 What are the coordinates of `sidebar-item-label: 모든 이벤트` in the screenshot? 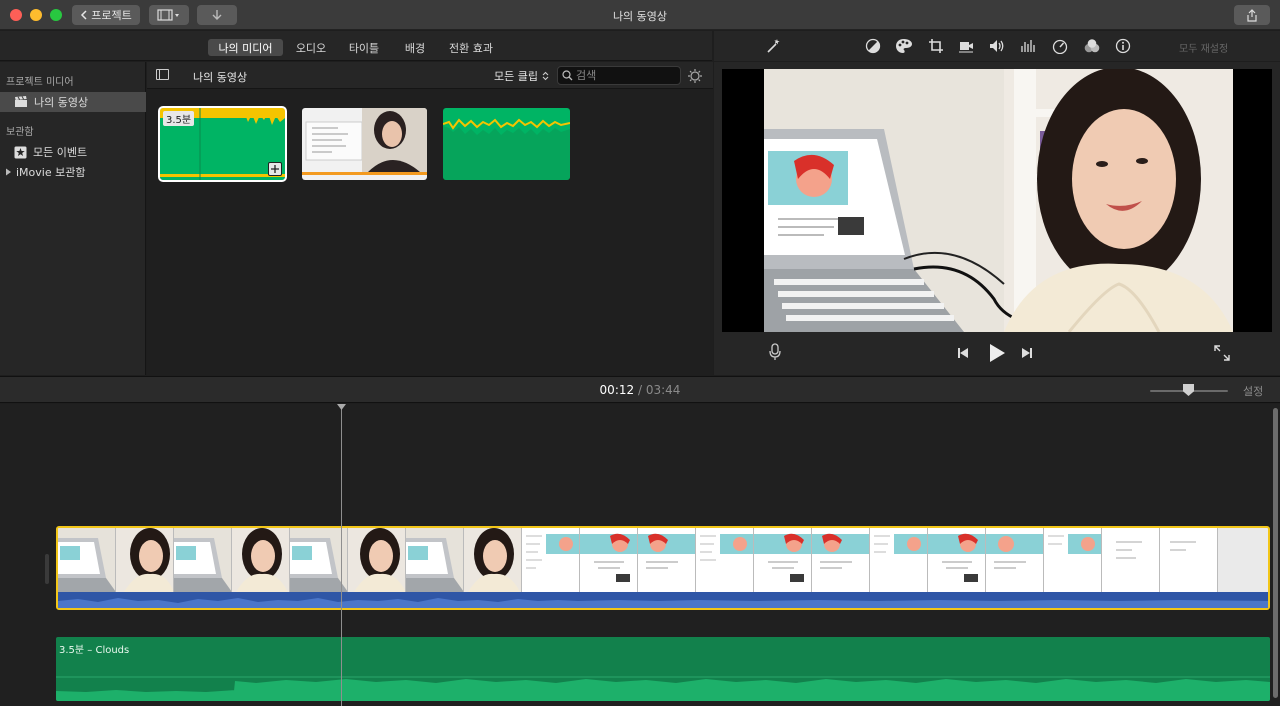 It's located at (60, 152).